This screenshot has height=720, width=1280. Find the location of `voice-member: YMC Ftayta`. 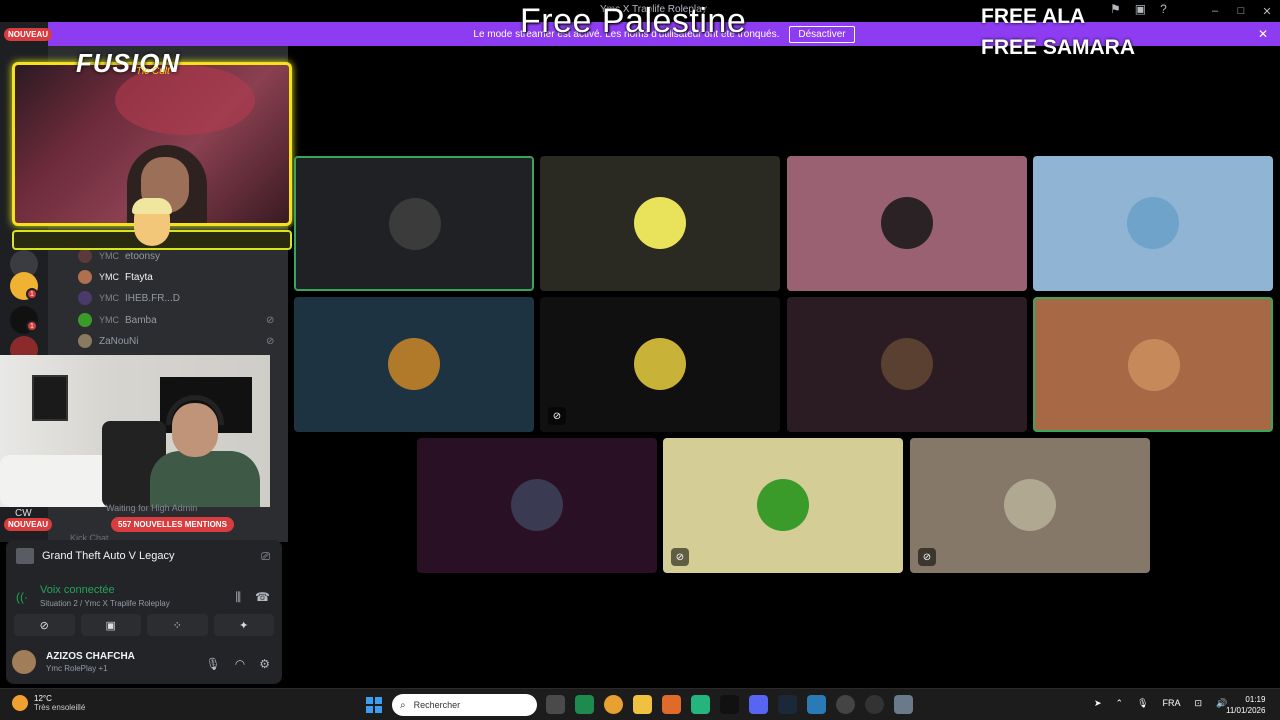

voice-member: YMC Ftayta is located at coordinates (115, 277).